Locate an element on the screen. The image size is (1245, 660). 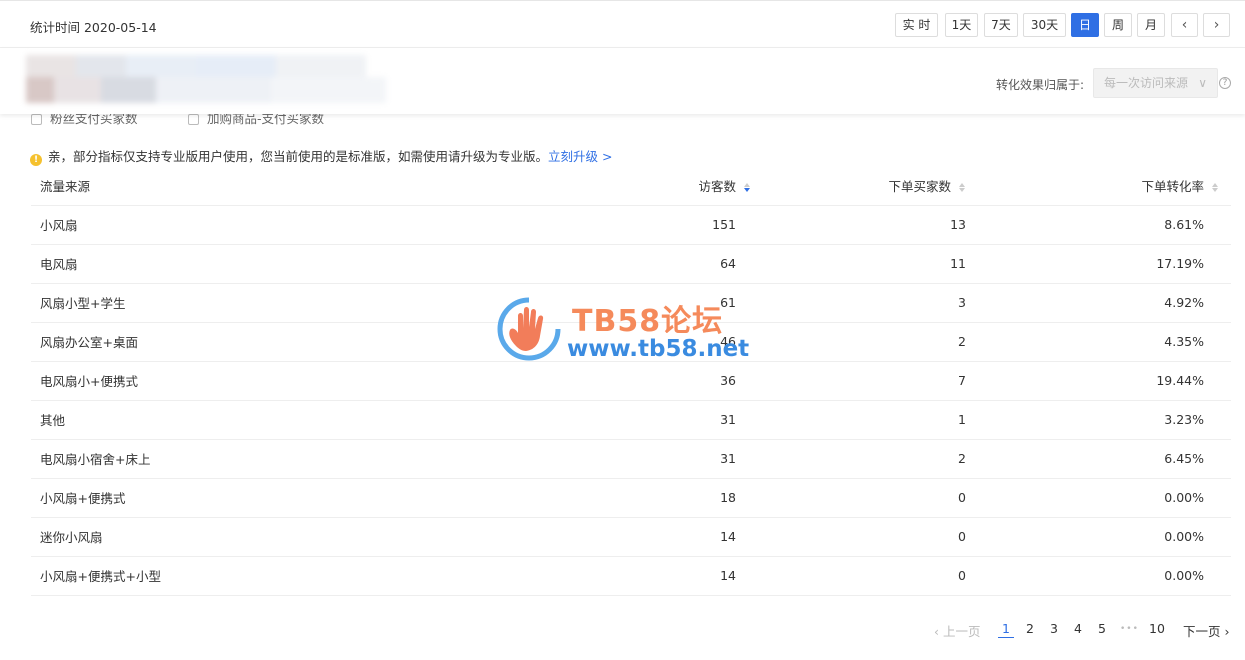
attribution-select: 每一次访问来源 ∨ is located at coordinates (1155, 83).